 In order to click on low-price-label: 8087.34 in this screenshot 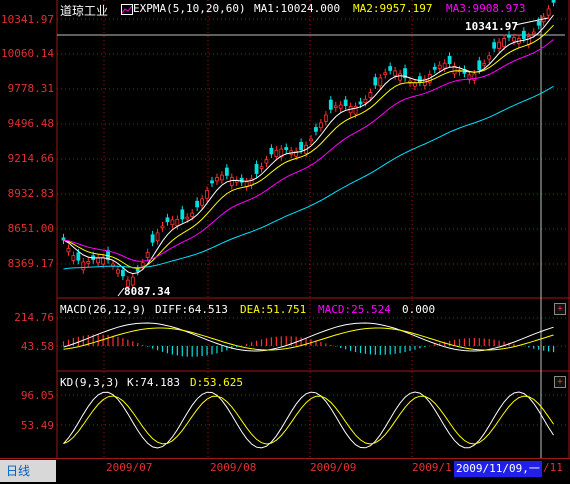, I will do `click(147, 291)`.